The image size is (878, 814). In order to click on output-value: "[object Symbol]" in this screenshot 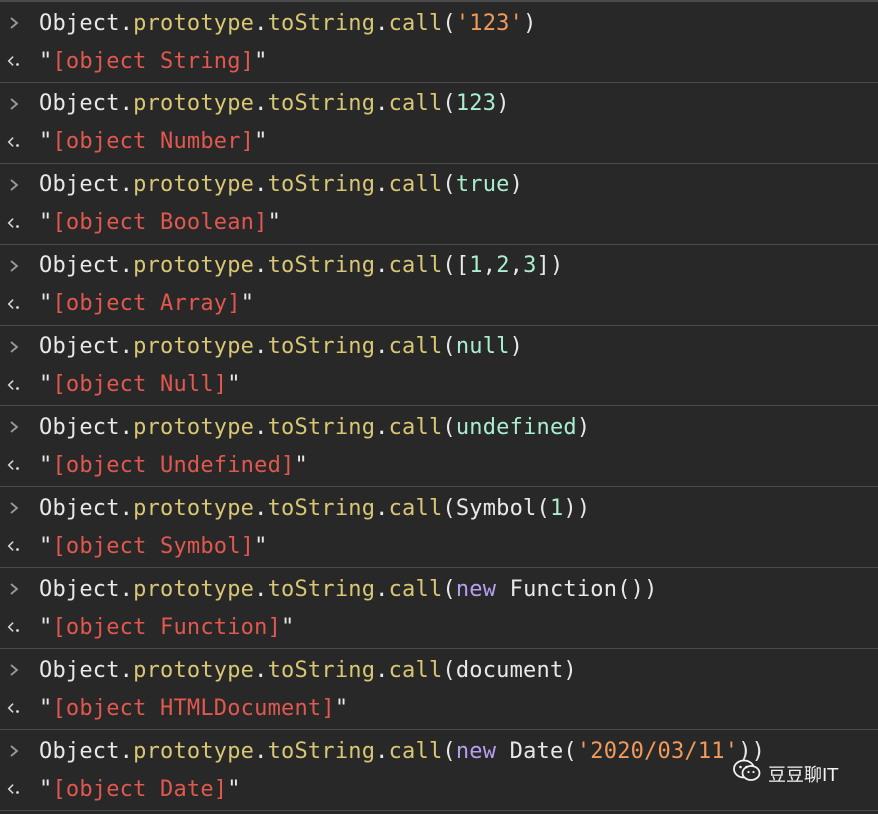, I will do `click(153, 546)`.